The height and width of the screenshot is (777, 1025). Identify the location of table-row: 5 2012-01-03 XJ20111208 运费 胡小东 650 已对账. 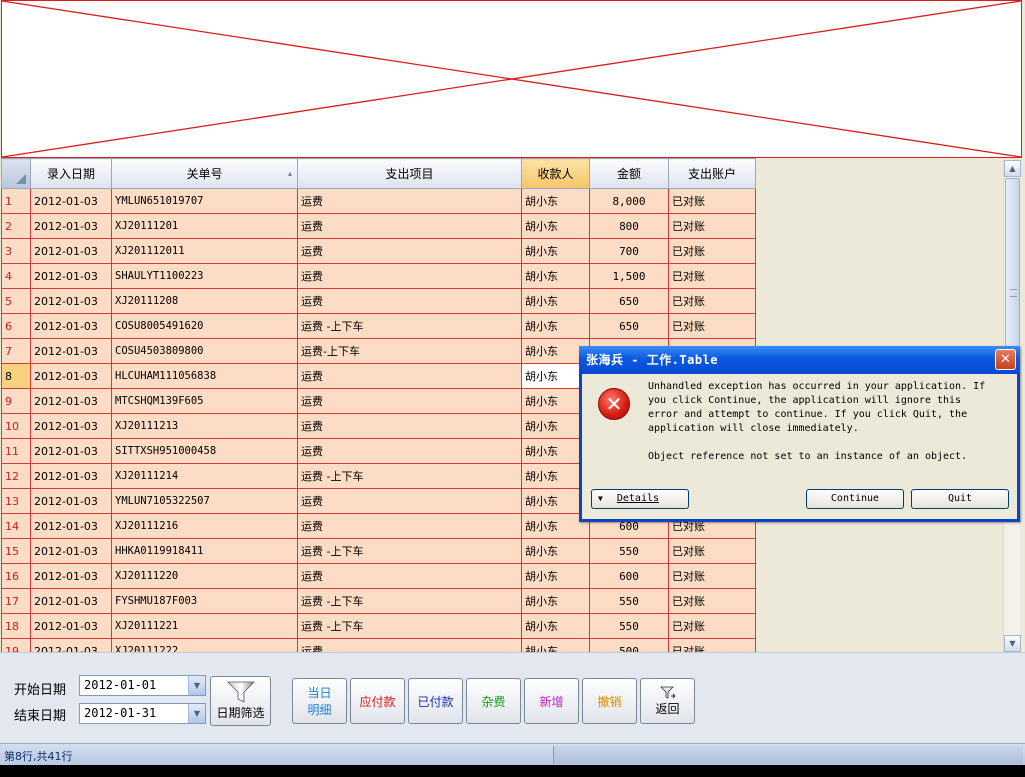
(378, 301).